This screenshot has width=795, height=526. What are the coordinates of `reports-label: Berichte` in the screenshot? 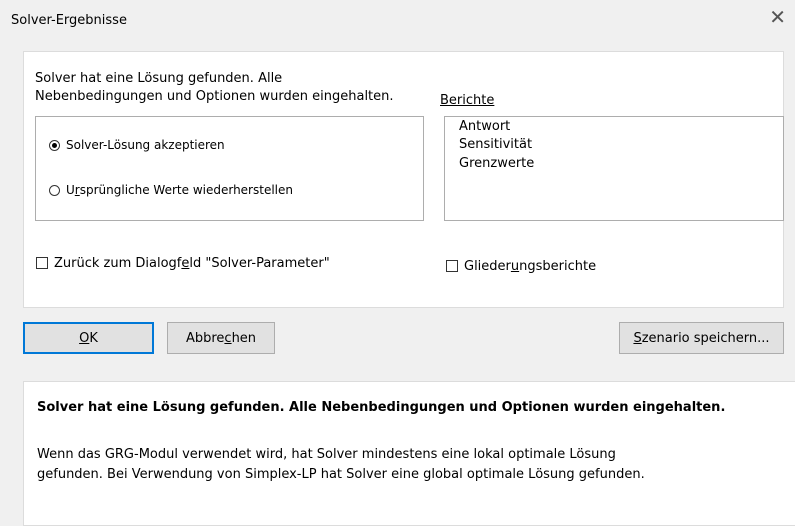 It's located at (467, 100).